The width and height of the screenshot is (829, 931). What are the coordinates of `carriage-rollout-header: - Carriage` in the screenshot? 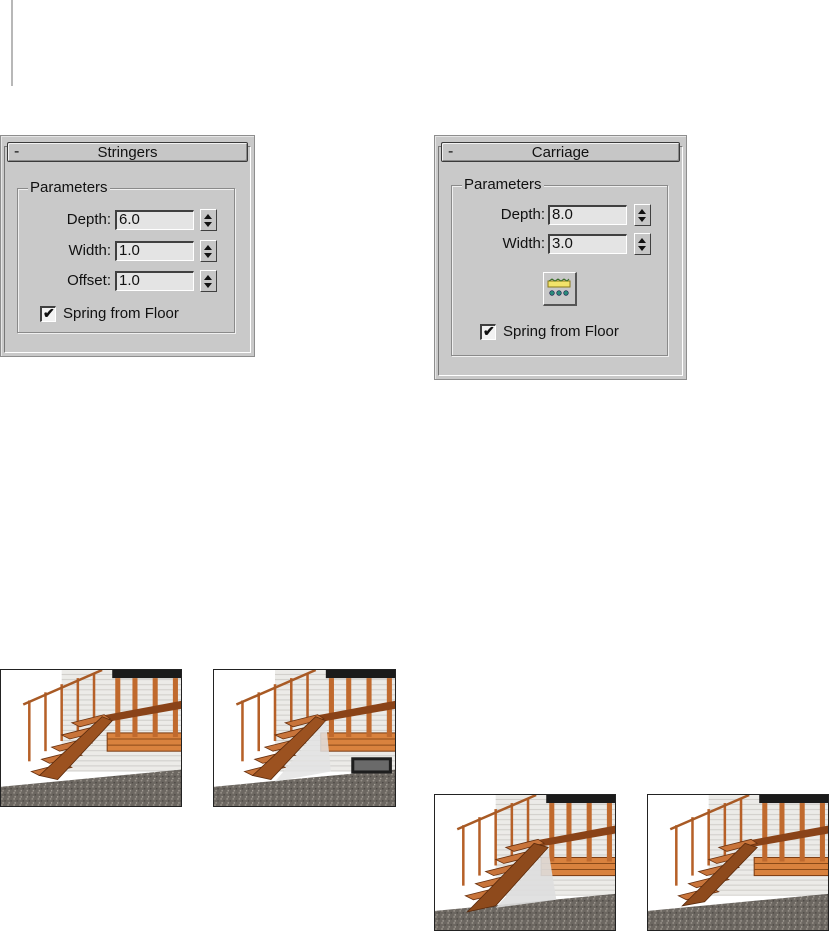 It's located at (560, 152).